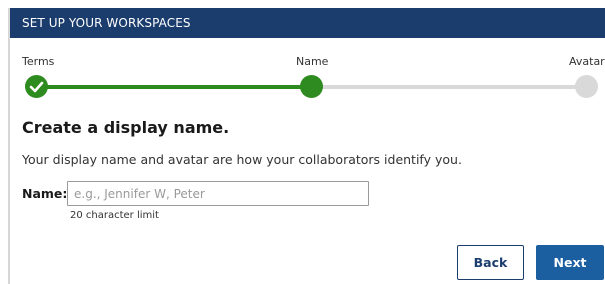 The width and height of the screenshot is (605, 284). Describe the element at coordinates (586, 86) in the screenshot. I see `step-dot-avatar` at that location.